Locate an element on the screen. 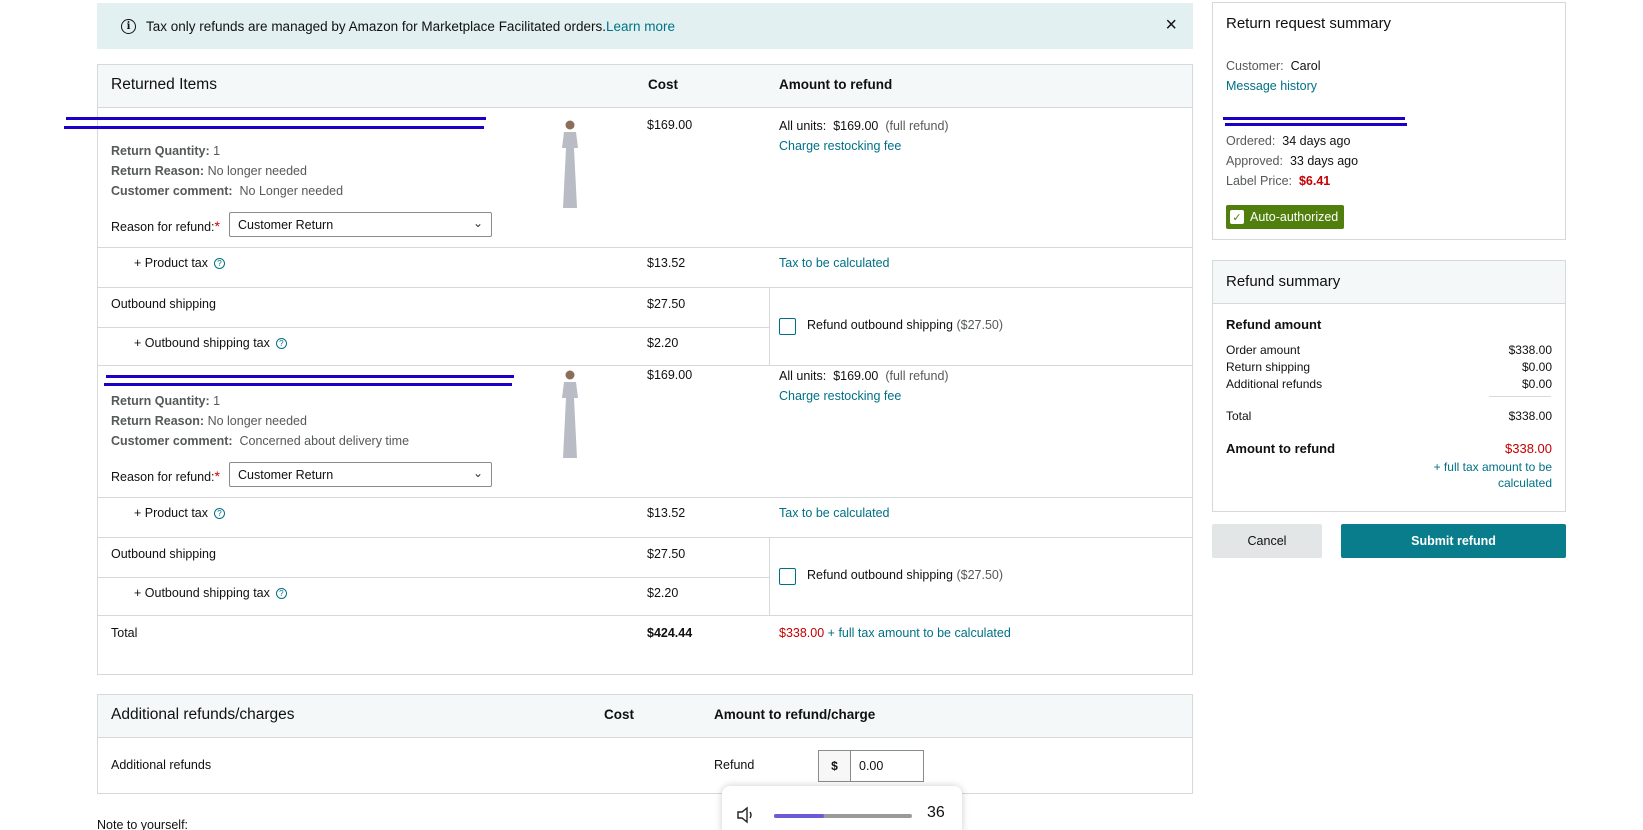  submit-refund-button: Submit refund is located at coordinates (1453, 541).